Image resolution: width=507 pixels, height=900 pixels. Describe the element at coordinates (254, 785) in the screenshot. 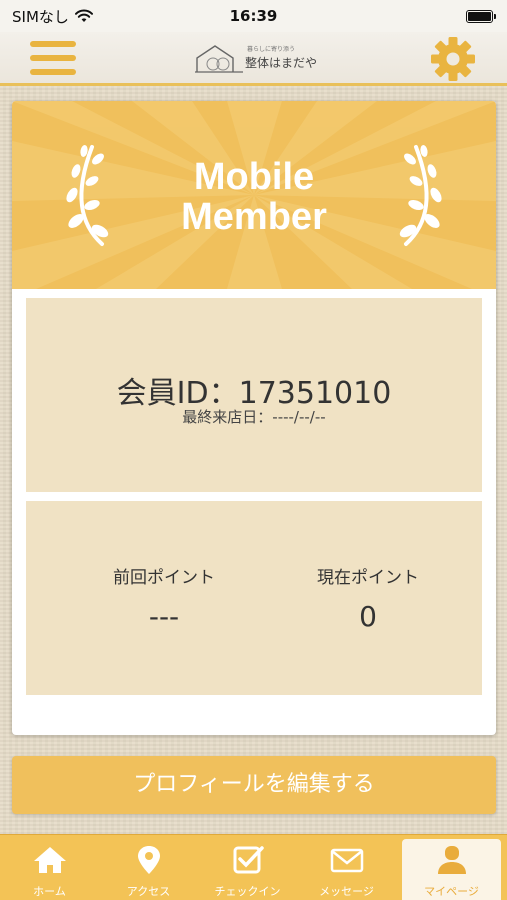

I see `edit-profile-button: プロフィールを編集する` at that location.